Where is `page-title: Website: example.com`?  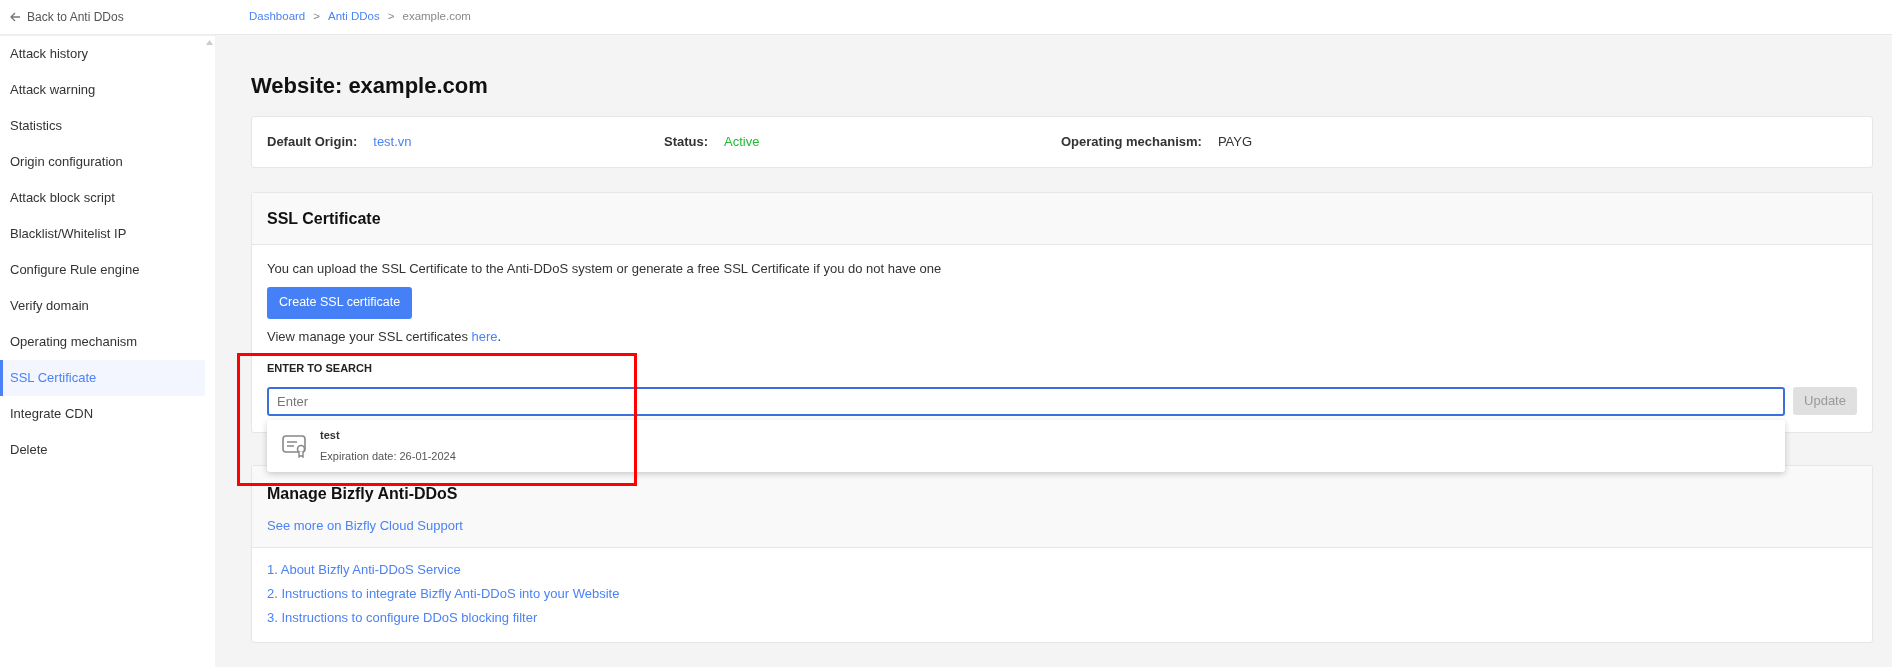
page-title: Website: example.com is located at coordinates (370, 86).